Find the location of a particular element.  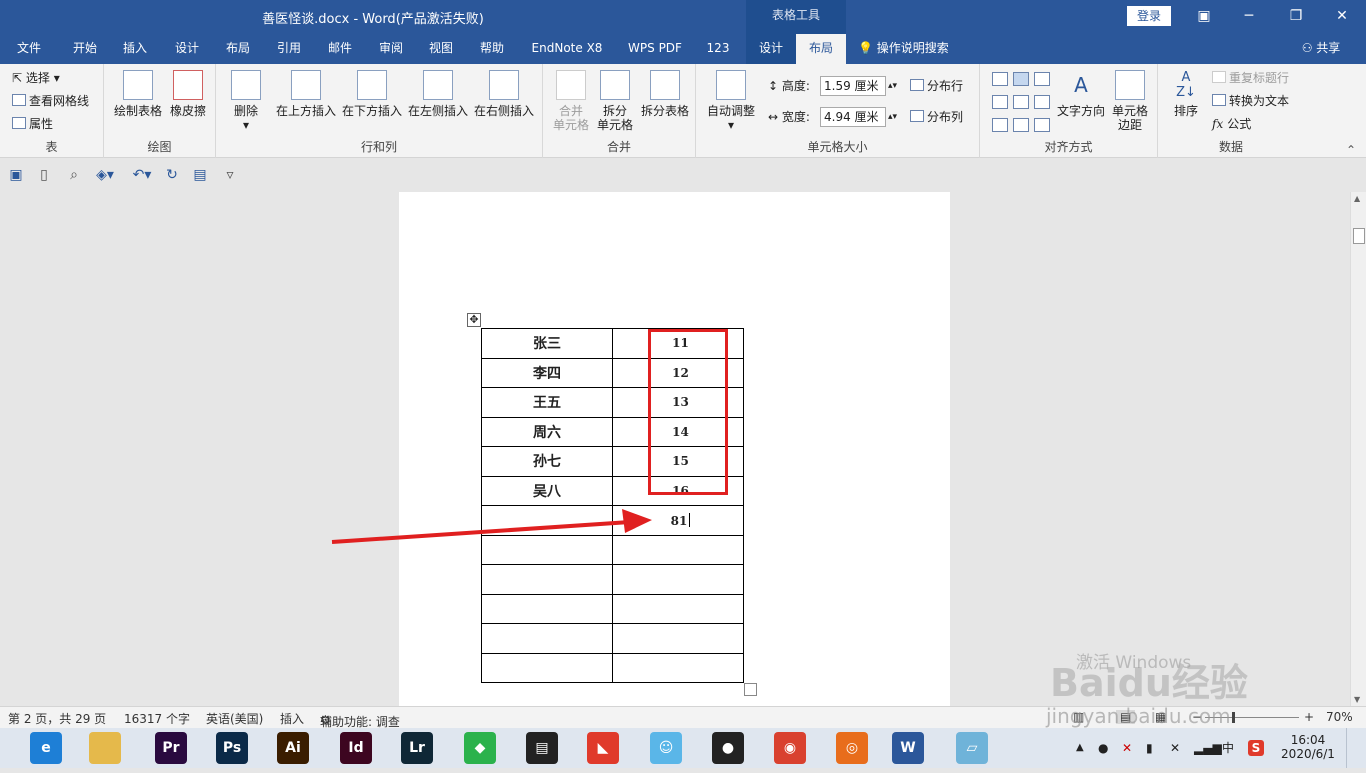

clock-date: 2020/6/1 is located at coordinates (1308, 754).